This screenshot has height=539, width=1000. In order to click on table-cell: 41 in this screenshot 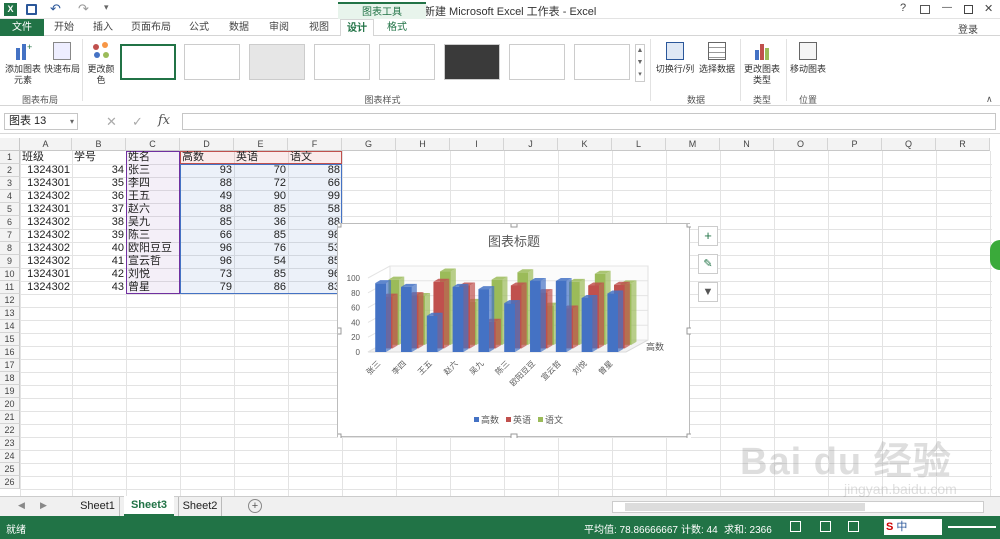, I will do `click(99, 261)`.